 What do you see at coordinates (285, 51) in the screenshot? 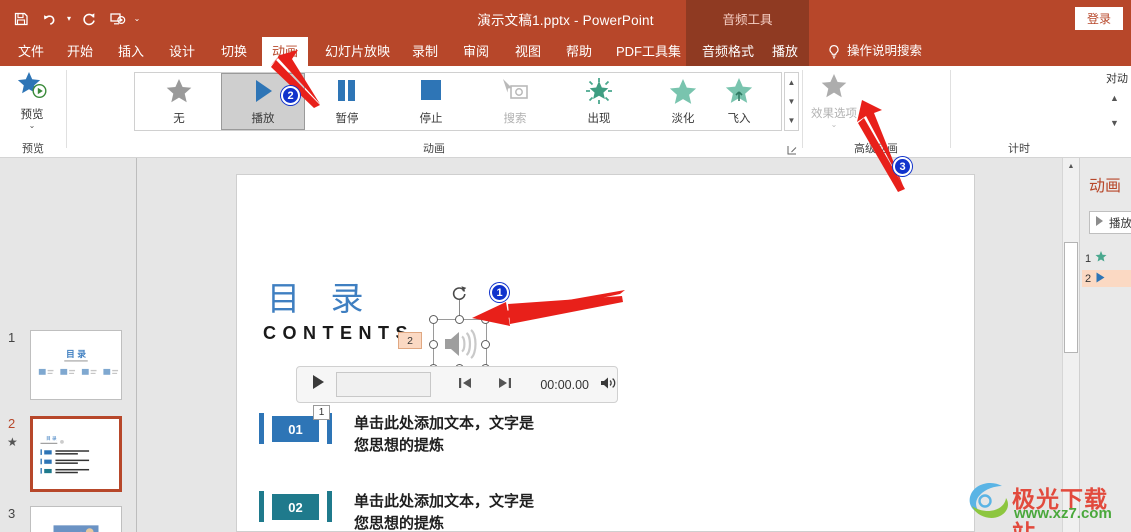
I see `tab-5: 动画` at bounding box center [285, 51].